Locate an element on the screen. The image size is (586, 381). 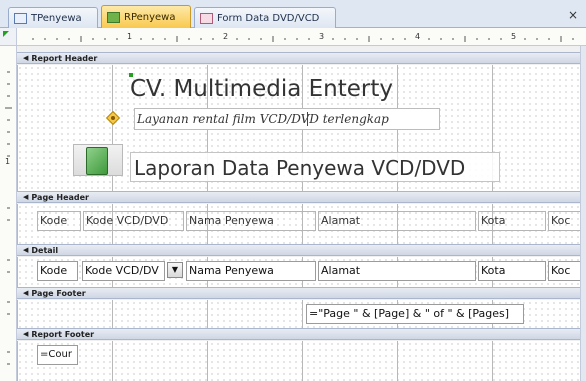
tab-label: RPenyewa is located at coordinates (150, 17).